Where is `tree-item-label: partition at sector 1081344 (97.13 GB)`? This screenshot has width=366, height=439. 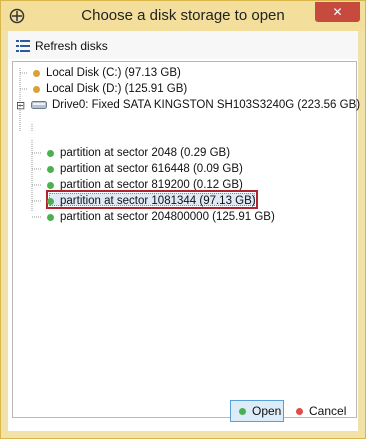
tree-item-label: partition at sector 1081344 (97.13 GB) is located at coordinates (158, 201).